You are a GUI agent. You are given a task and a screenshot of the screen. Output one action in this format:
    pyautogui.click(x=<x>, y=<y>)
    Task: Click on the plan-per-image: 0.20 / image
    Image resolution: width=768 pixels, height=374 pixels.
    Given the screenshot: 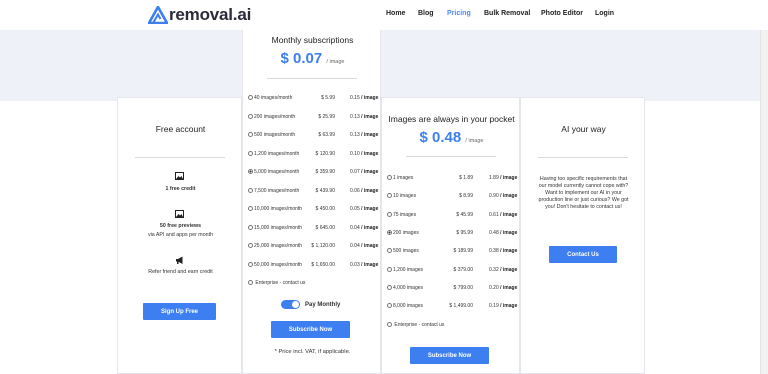 What is the action you would take?
    pyautogui.click(x=503, y=288)
    